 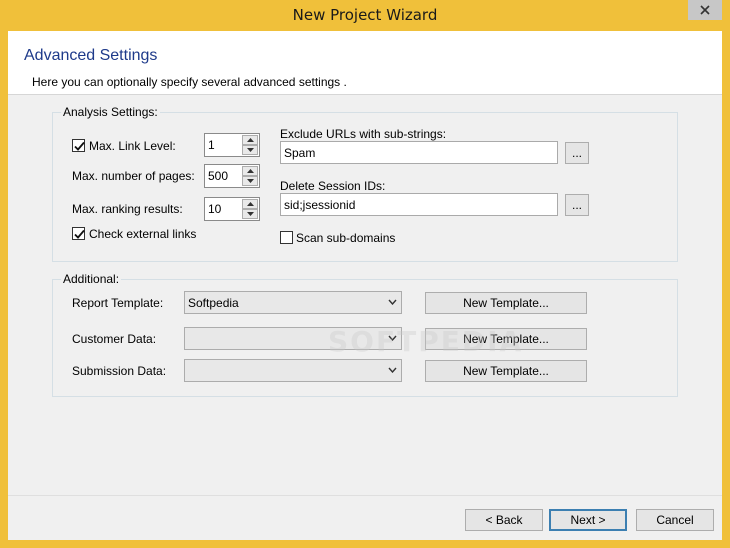 What do you see at coordinates (419, 152) in the screenshot?
I see `exclude-urls-input: Spam` at bounding box center [419, 152].